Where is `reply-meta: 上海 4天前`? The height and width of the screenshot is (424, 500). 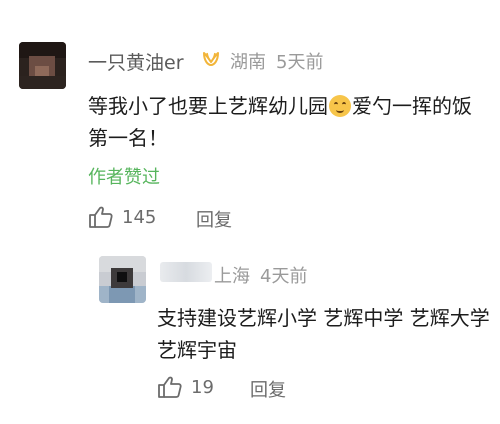
reply-meta: 上海 4天前 is located at coordinates (260, 275).